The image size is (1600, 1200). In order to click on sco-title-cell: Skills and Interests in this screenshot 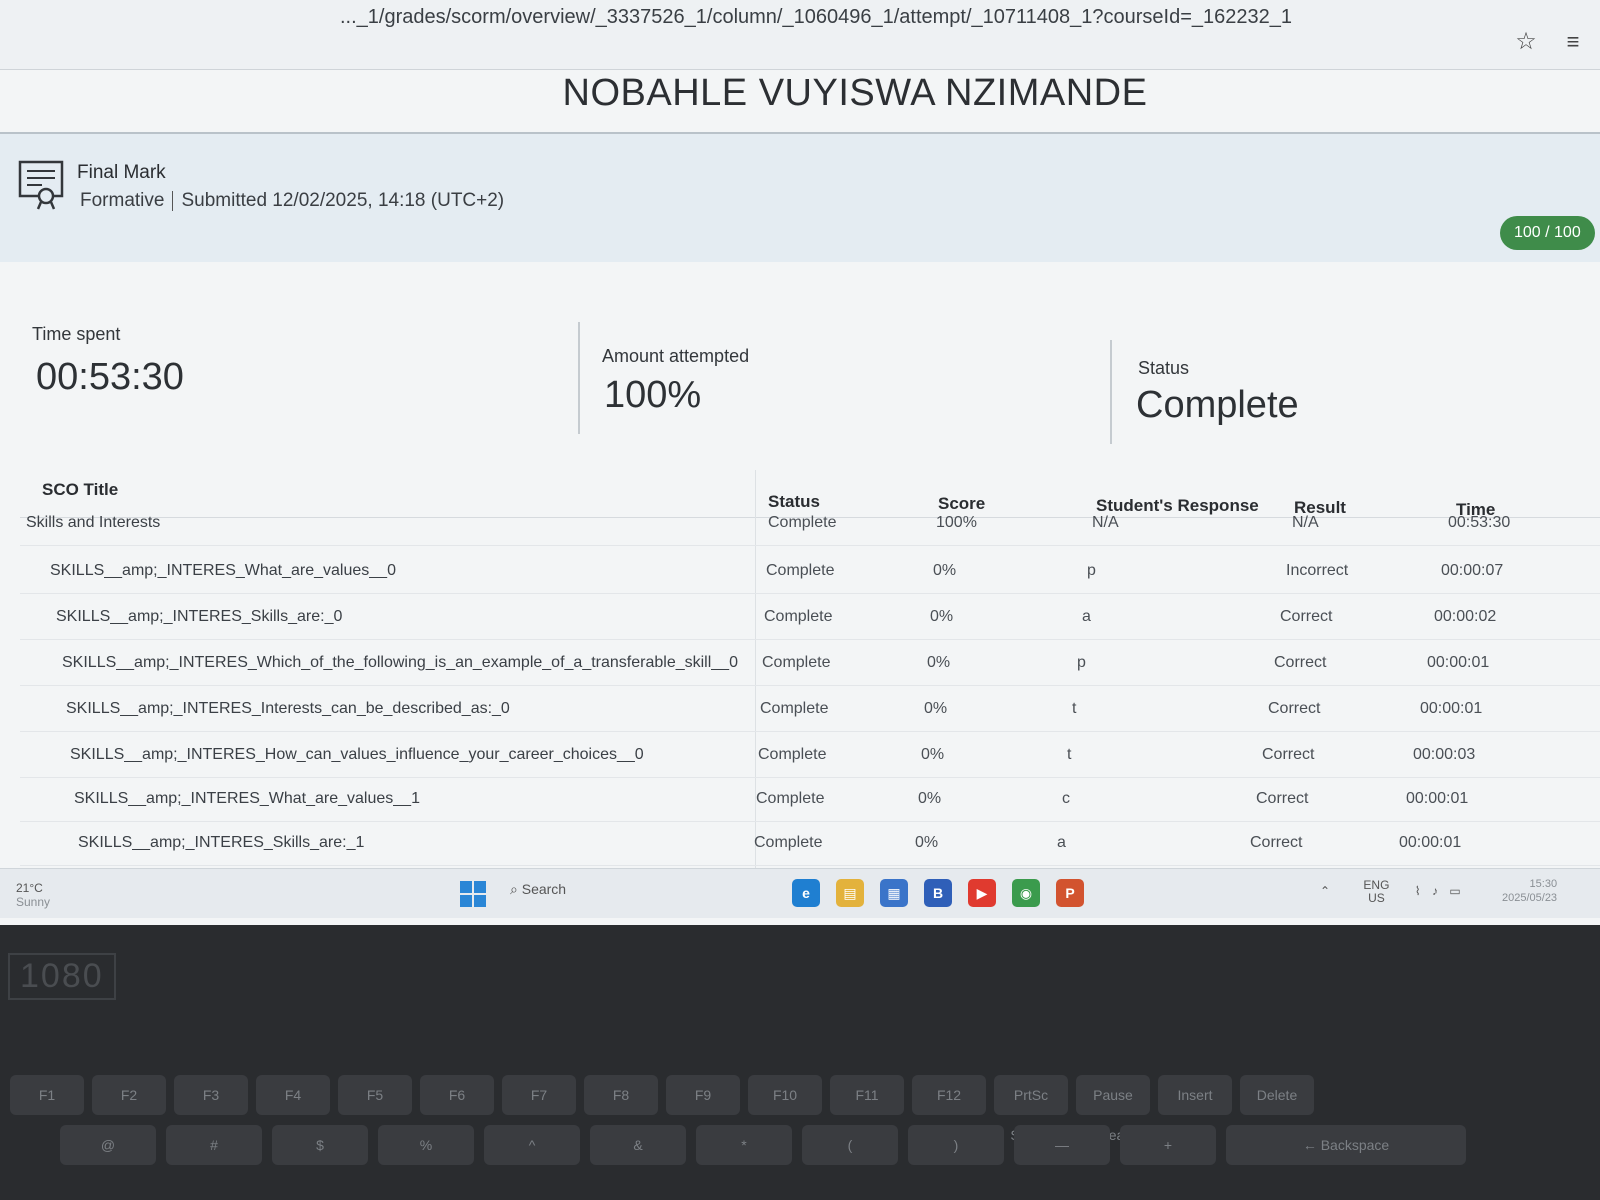, I will do `click(93, 523)`.